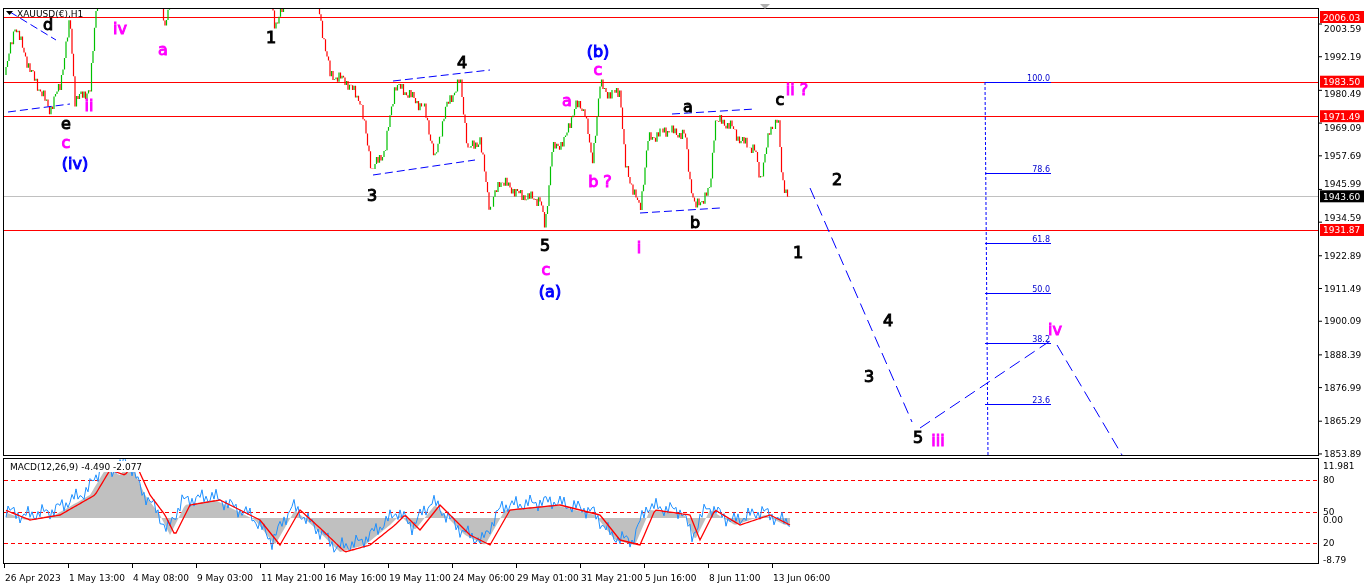 Image resolution: width=1366 pixels, height=588 pixels. What do you see at coordinates (1335, 560) in the screenshot?
I see `indicator-axis-label: -8.79` at bounding box center [1335, 560].